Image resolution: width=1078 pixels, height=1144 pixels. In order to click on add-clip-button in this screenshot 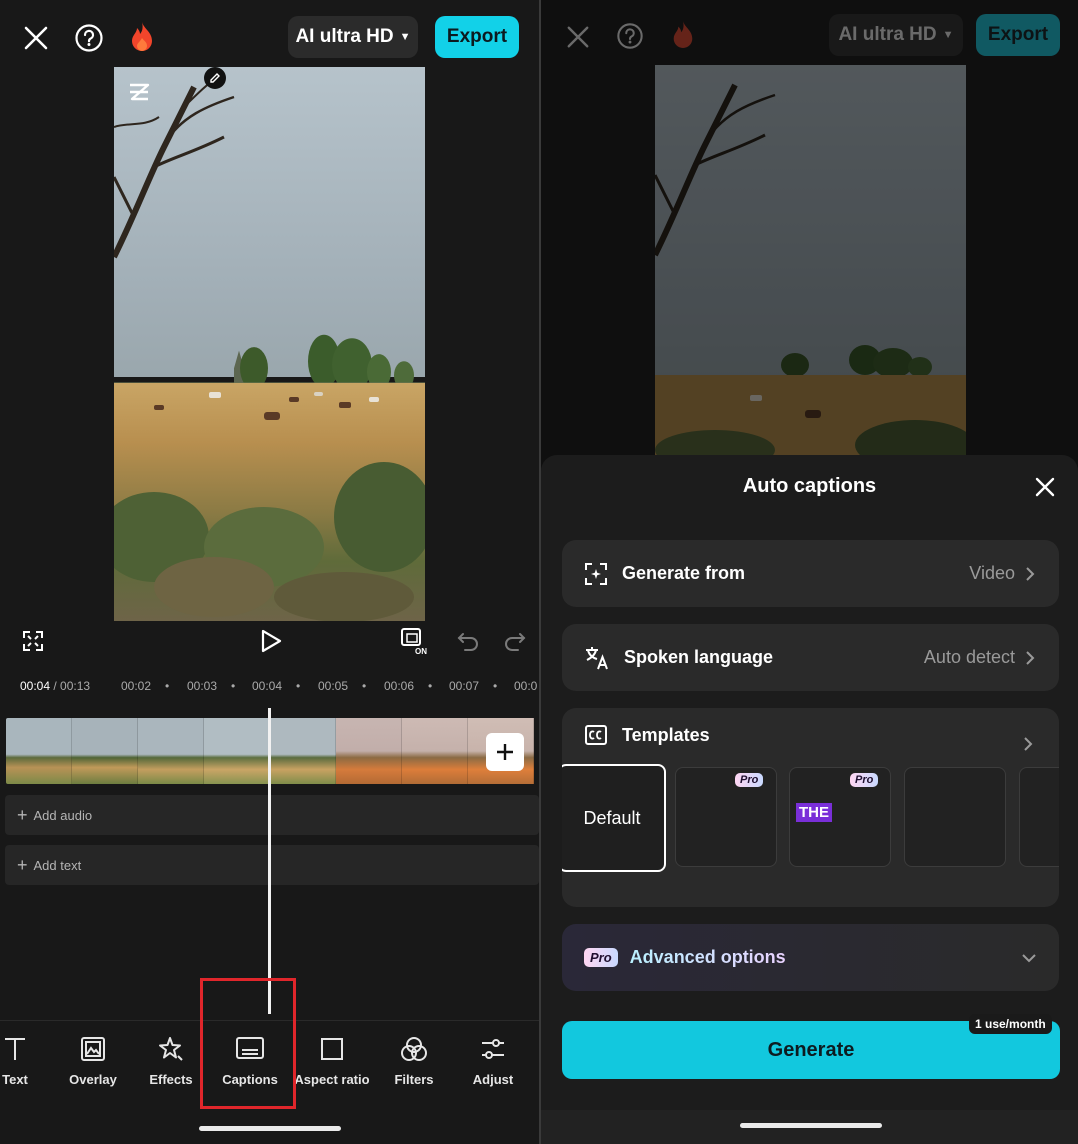, I will do `click(505, 752)`.